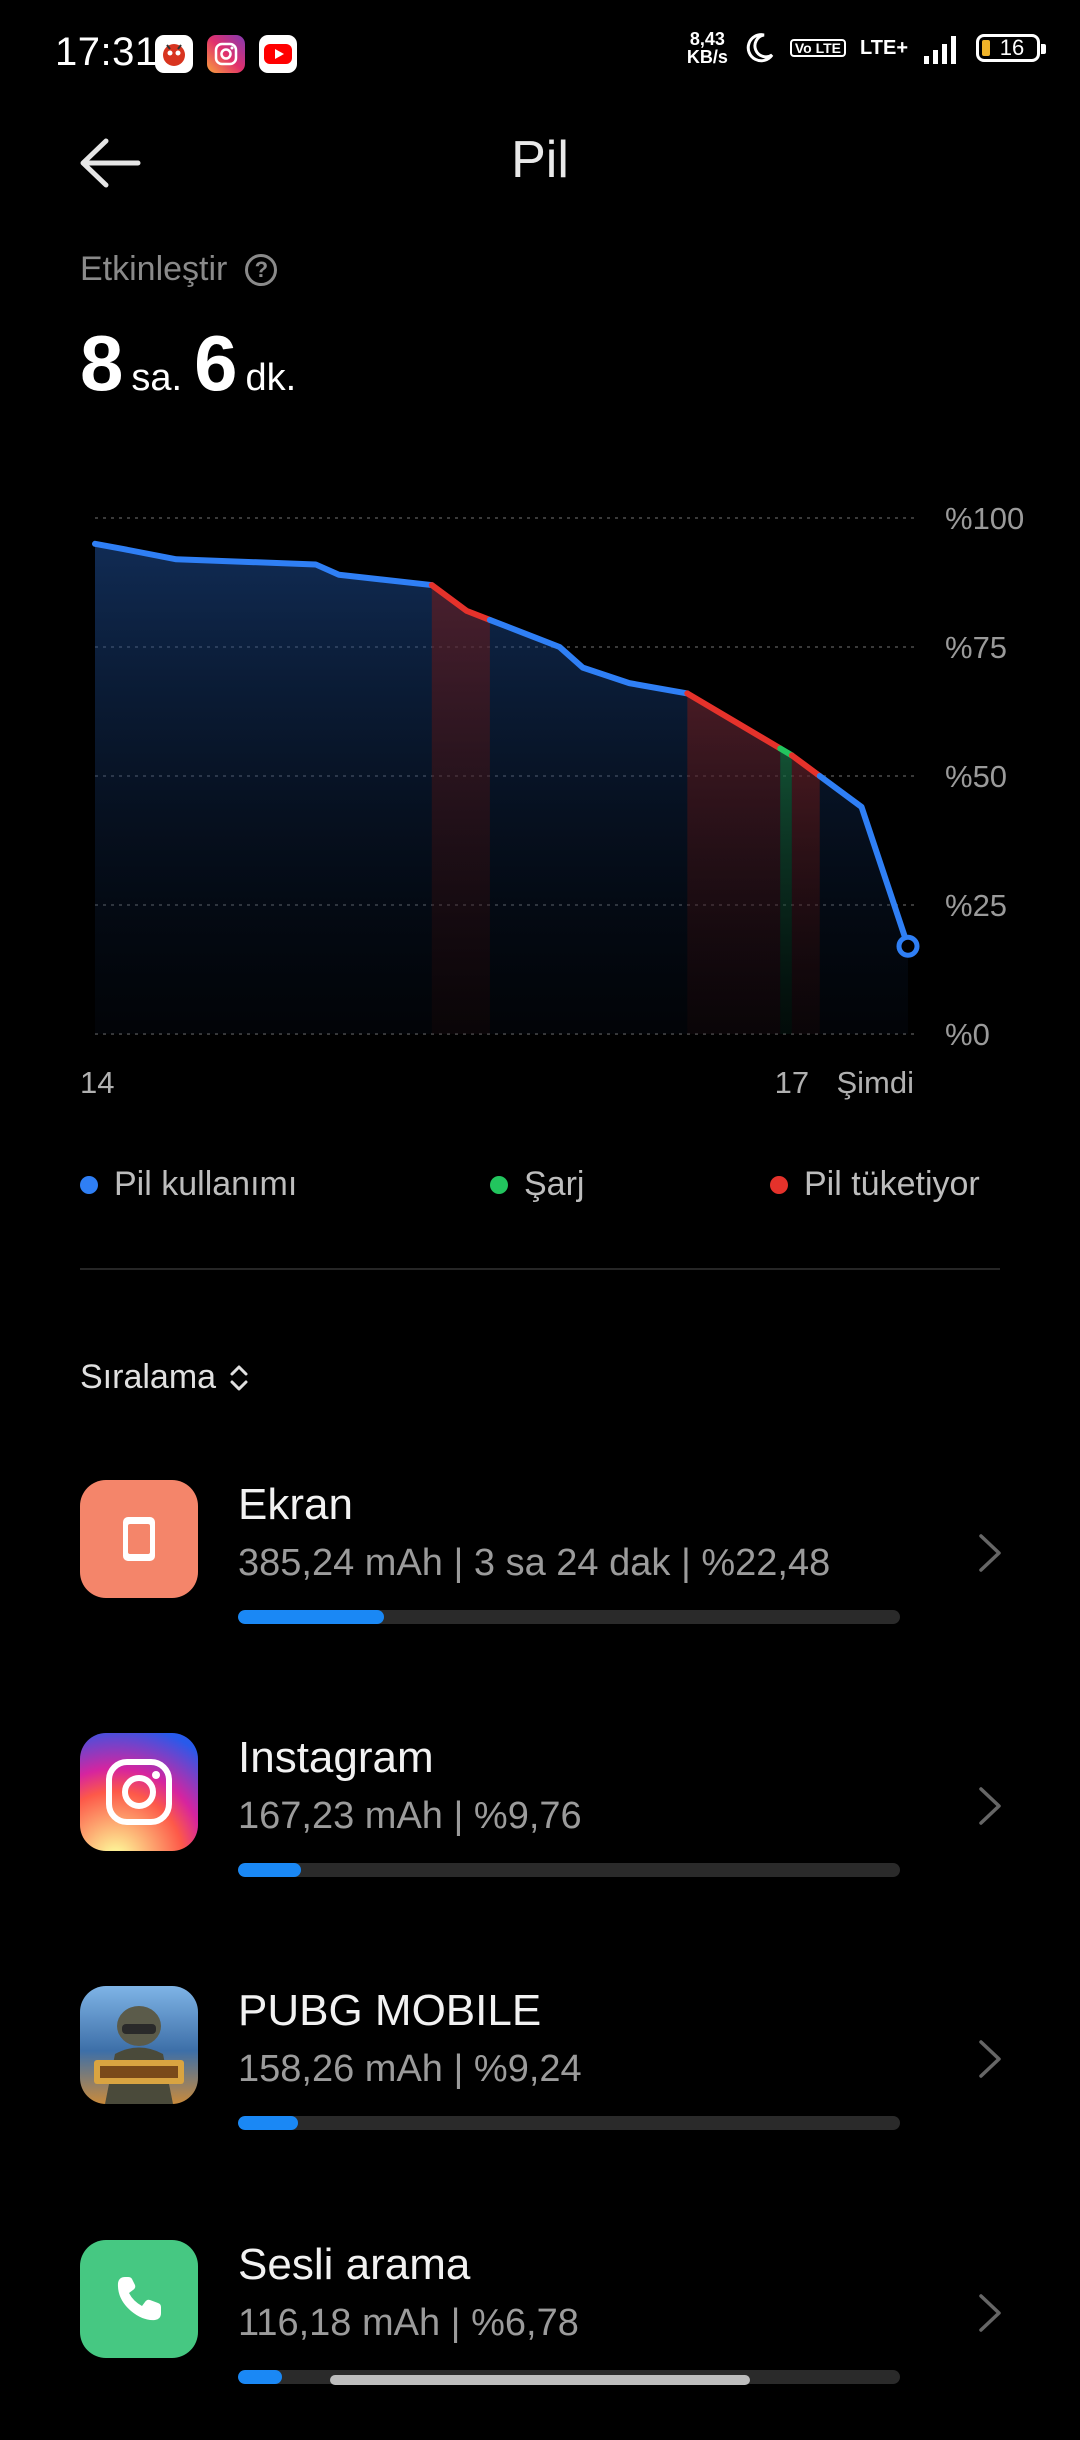 This screenshot has height=2440, width=1080. Describe the element at coordinates (786, 891) in the screenshot. I see `chart-band-charging` at that location.